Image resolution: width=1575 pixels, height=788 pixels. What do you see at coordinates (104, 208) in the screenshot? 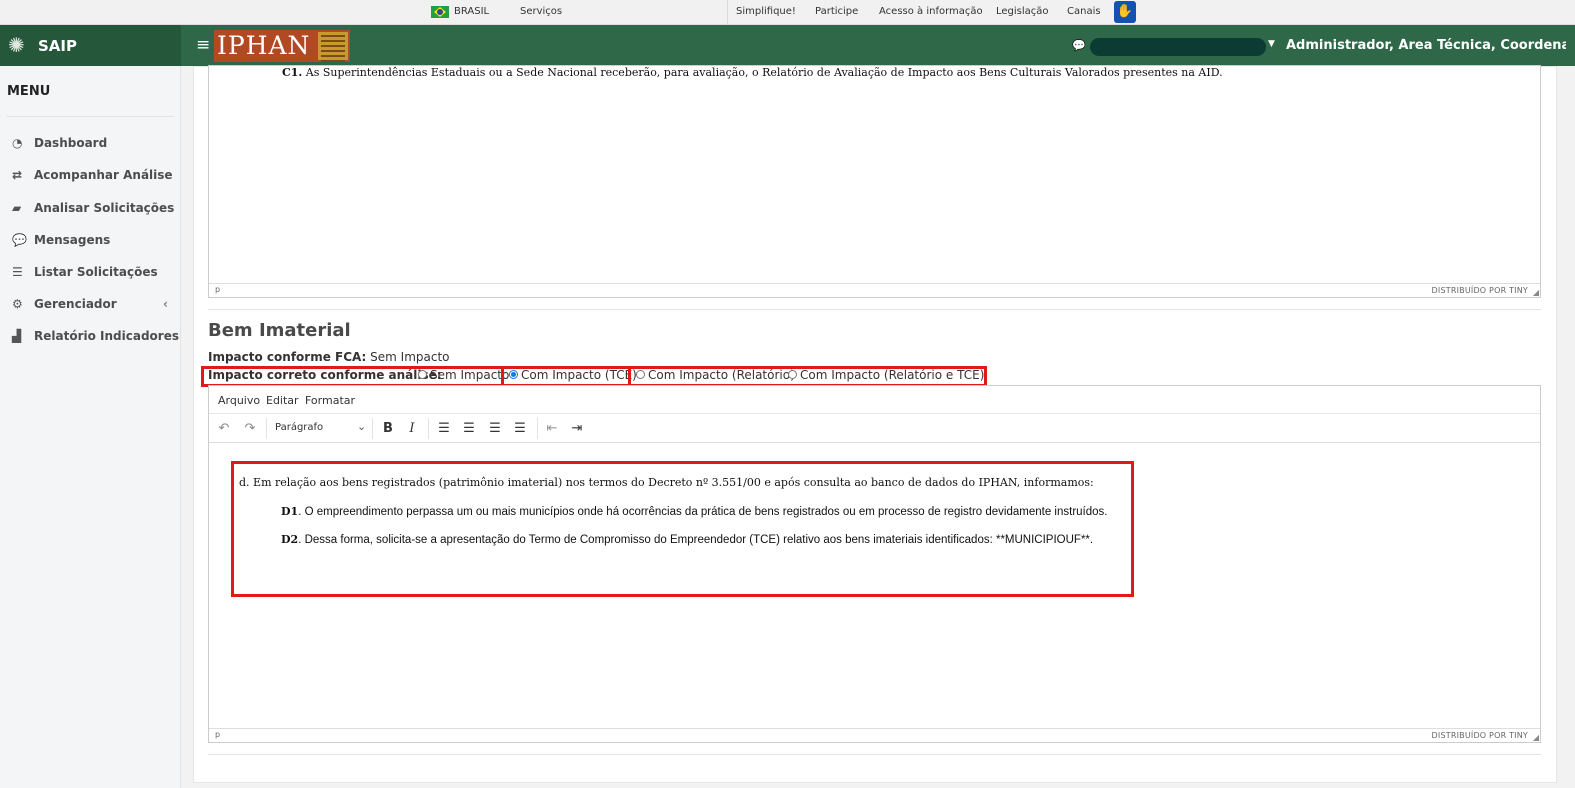
I see `sidebar-item-label: Analisar Solicitações` at bounding box center [104, 208].